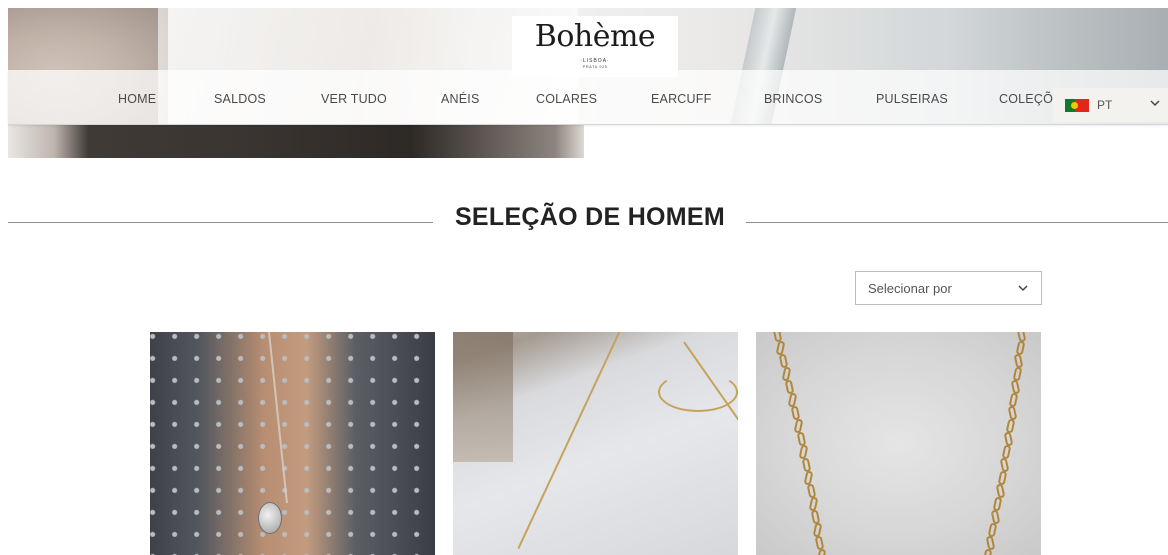  I want to click on title-divider-left, so click(220, 222).